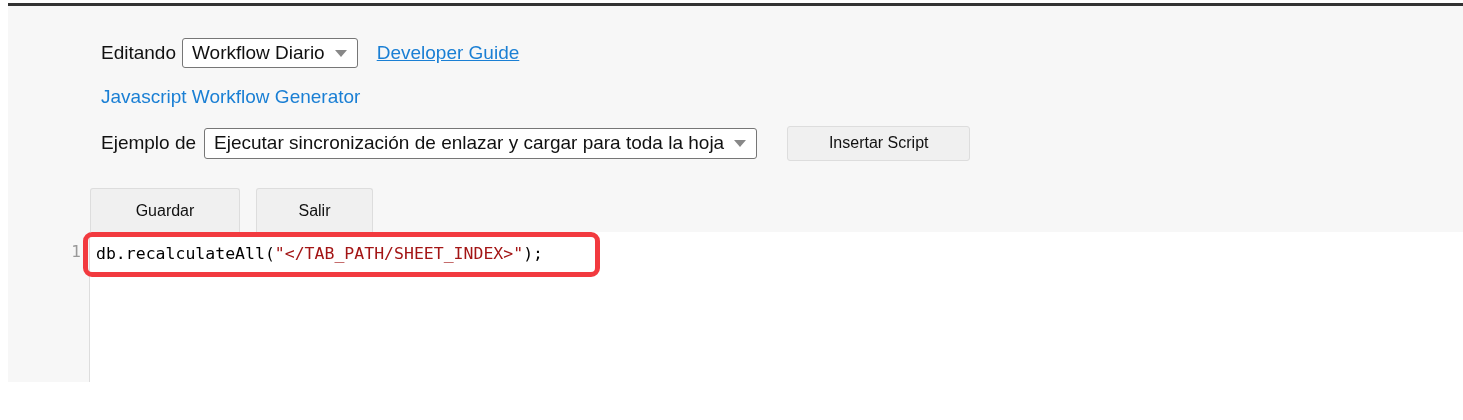 The width and height of the screenshot is (1463, 420). What do you see at coordinates (76, 252) in the screenshot?
I see `line-number: 1` at bounding box center [76, 252].